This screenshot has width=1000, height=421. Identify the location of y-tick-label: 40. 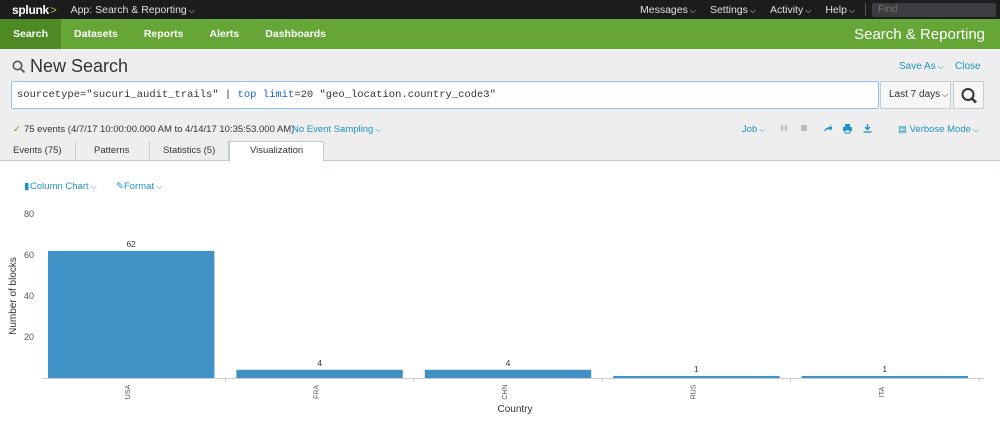
(29, 296).